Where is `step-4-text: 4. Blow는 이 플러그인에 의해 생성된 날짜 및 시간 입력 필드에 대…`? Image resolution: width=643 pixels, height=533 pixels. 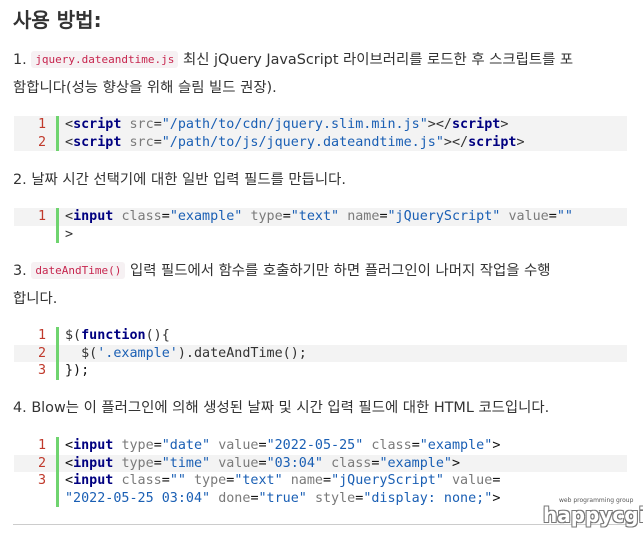
step-4-text: 4. Blow는 이 플러그인에 의해 생성된 날짜 및 시간 입력 필드에 대… is located at coordinates (323, 408).